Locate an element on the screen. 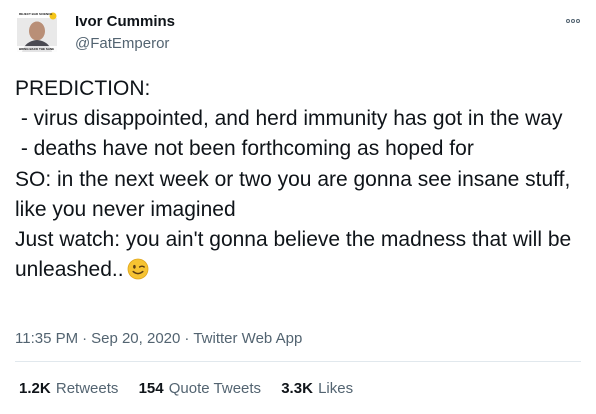  more-options-icon is located at coordinates (573, 21).